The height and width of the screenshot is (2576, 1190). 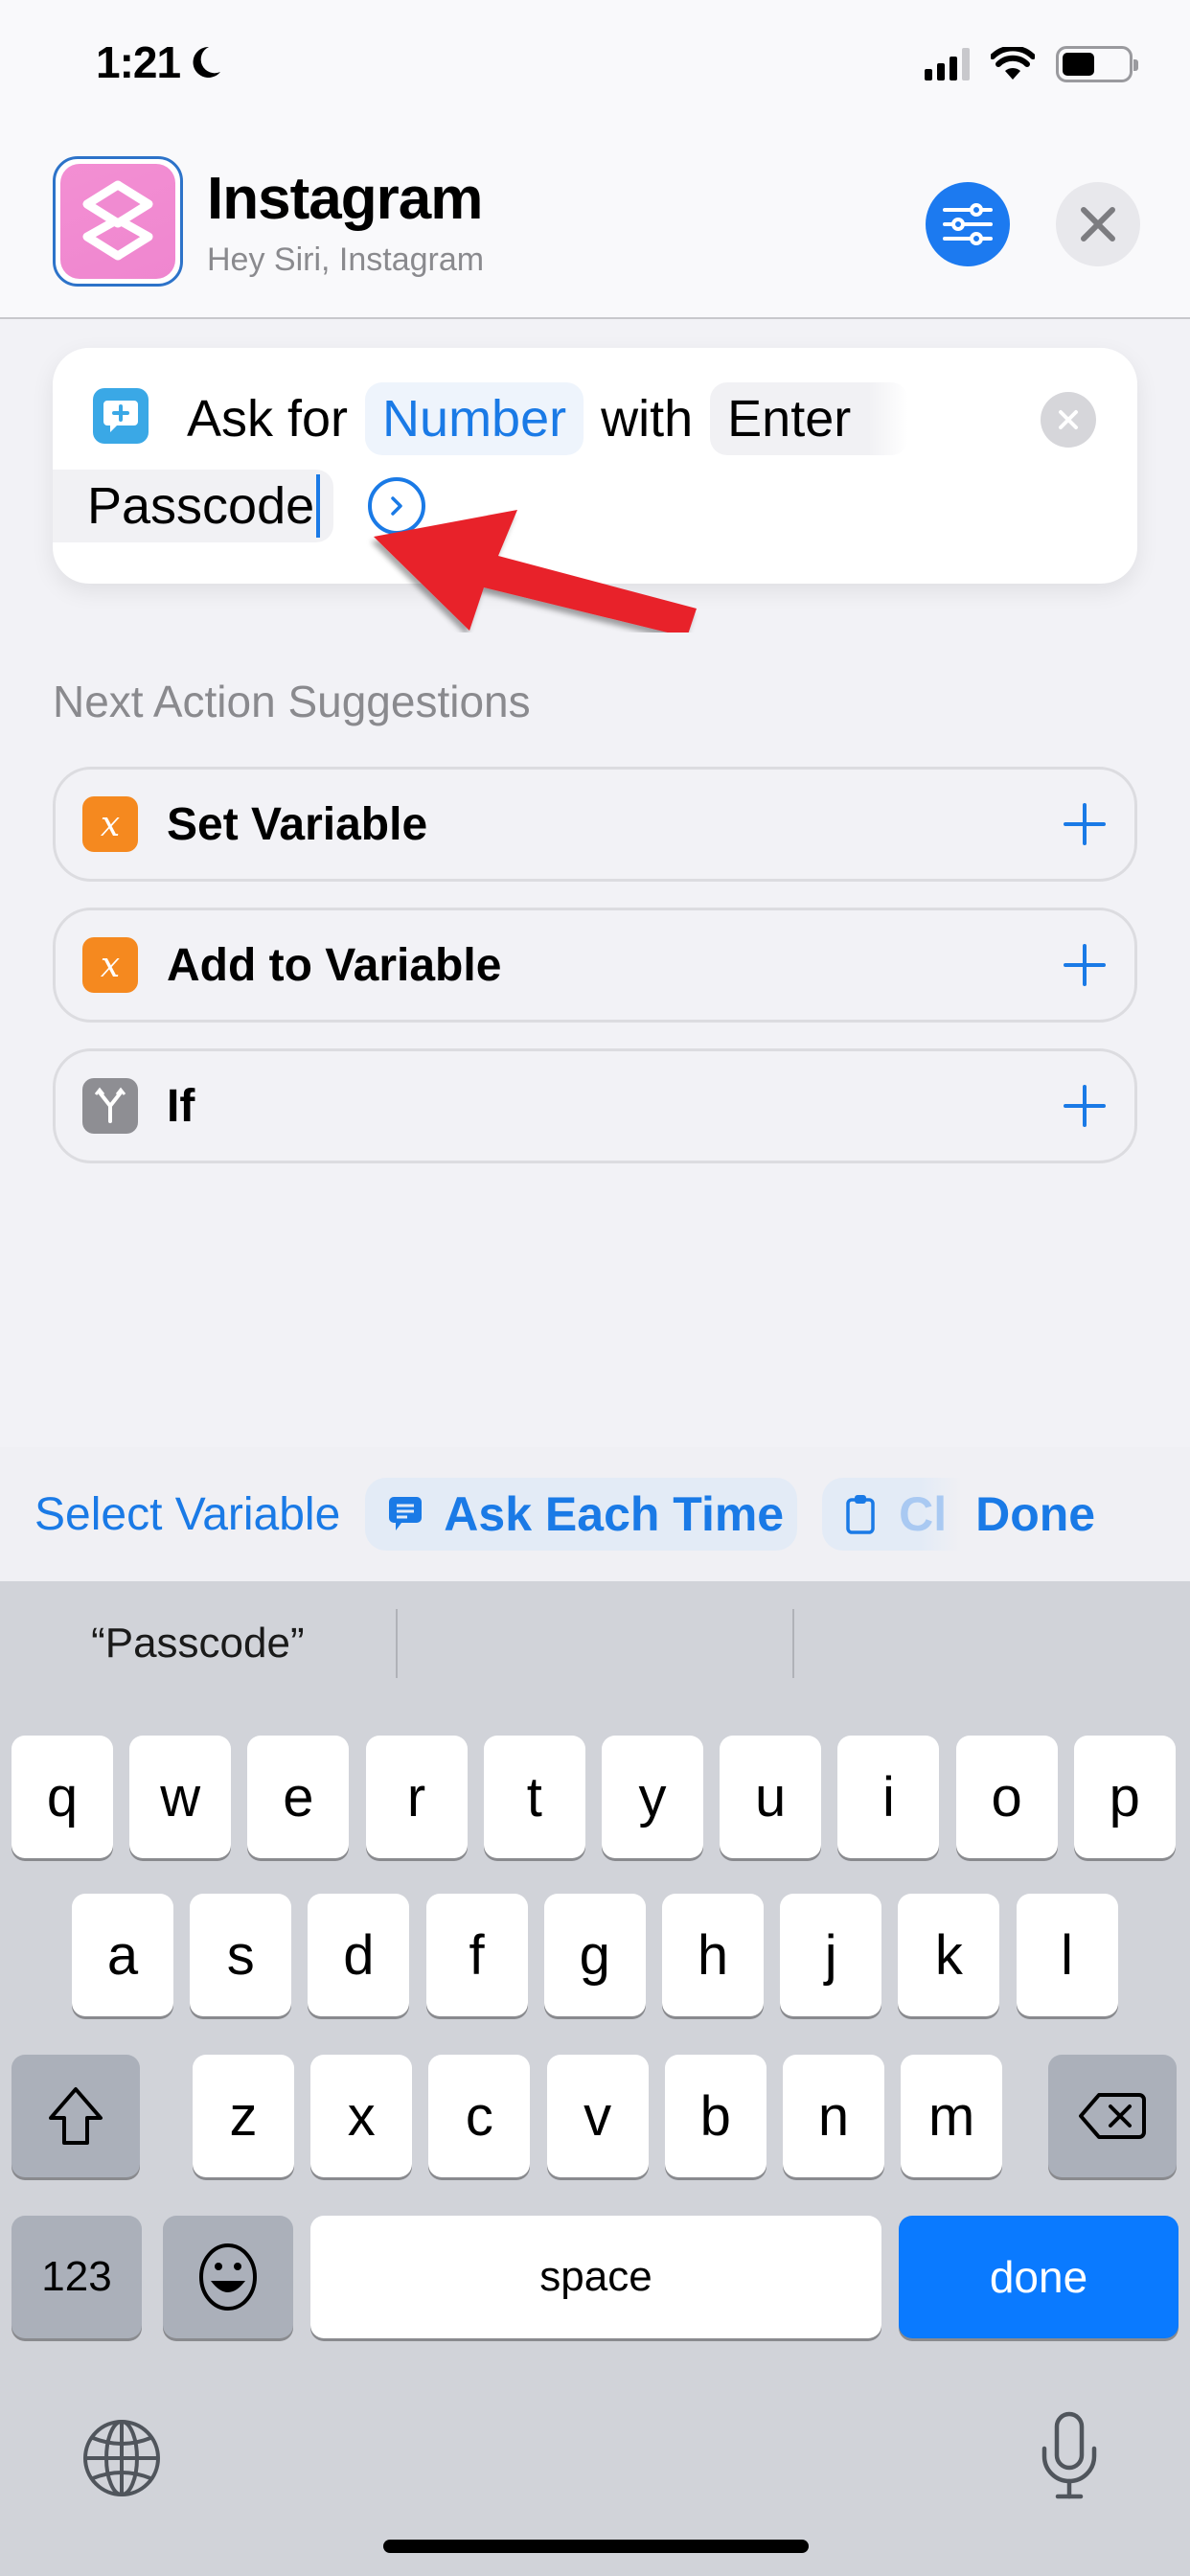 I want to click on clipboard-button: Cl, so click(x=893, y=1514).